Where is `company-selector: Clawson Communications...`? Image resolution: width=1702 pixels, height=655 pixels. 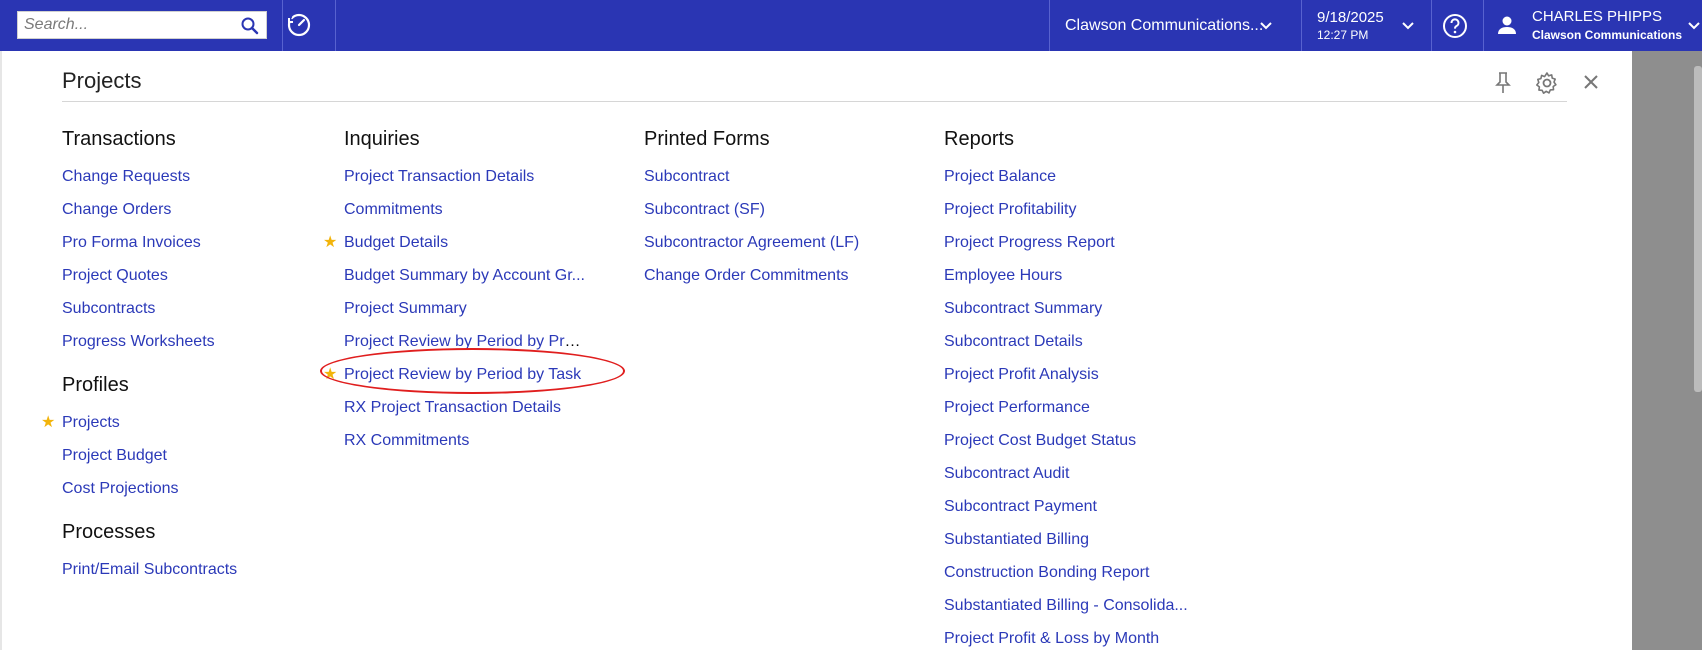
company-selector: Clawson Communications... is located at coordinates (1175, 25).